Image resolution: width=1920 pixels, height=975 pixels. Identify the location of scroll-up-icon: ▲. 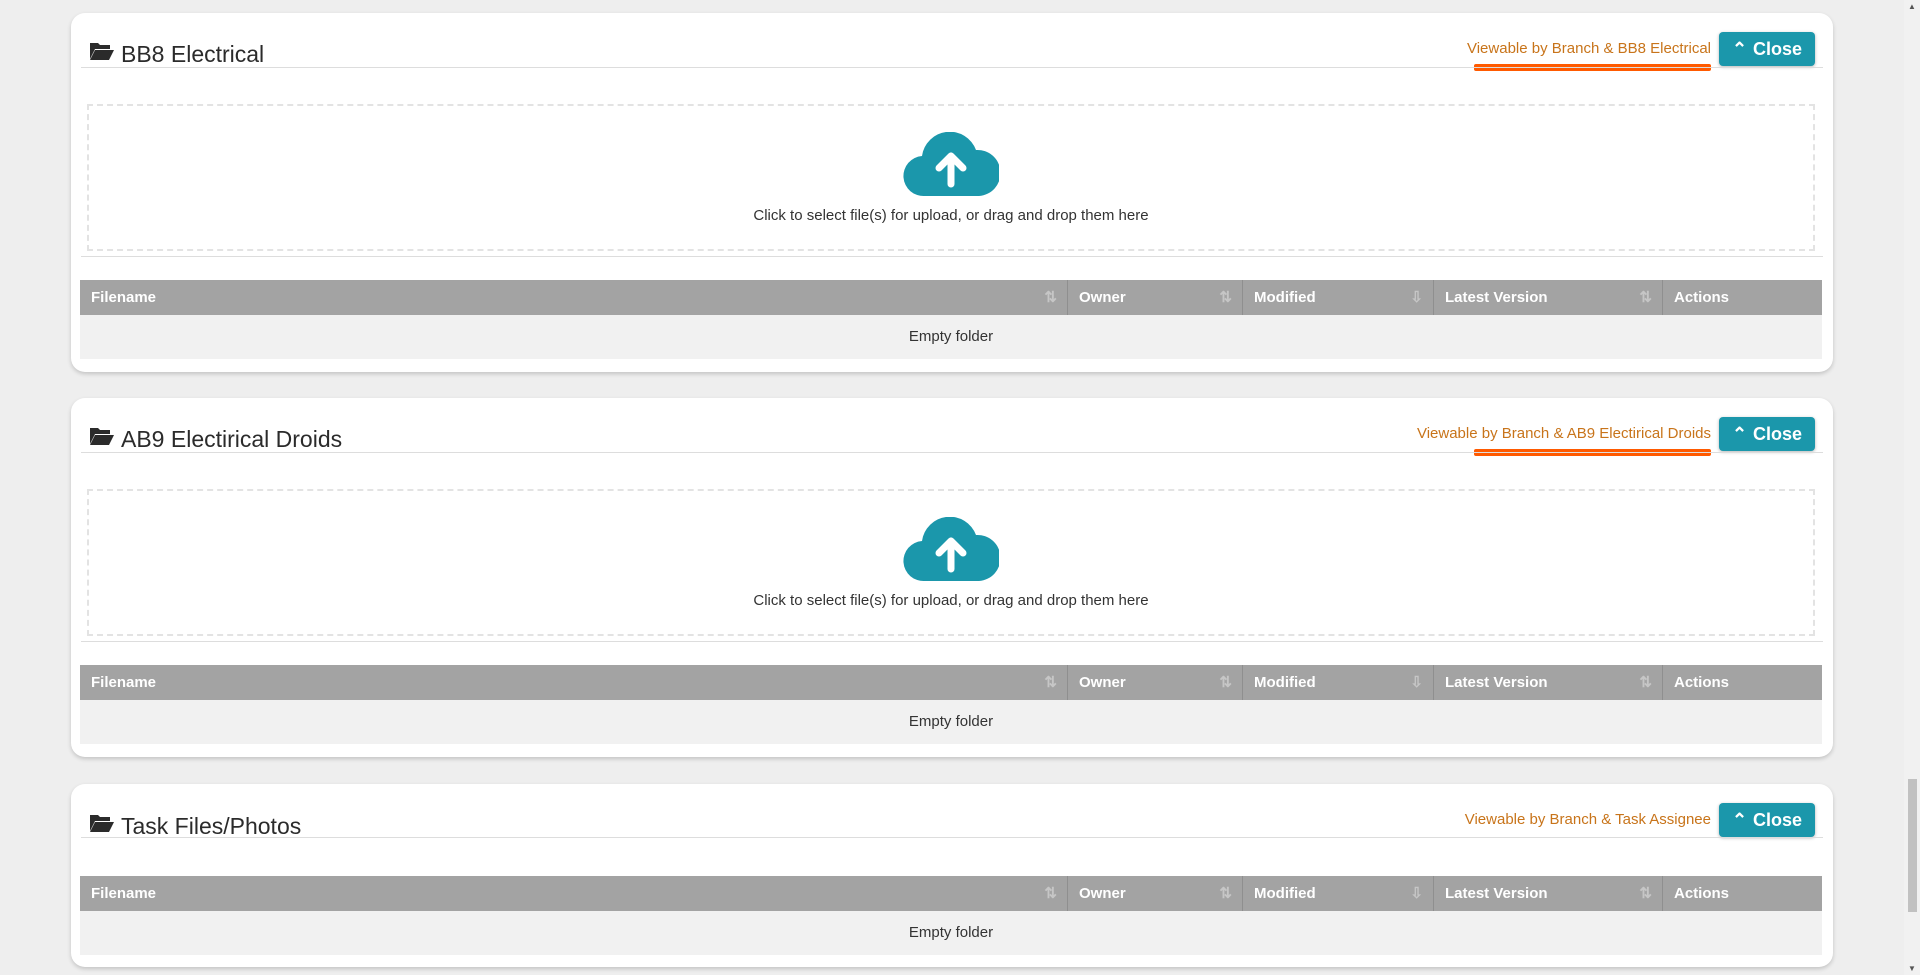
(1912, 6).